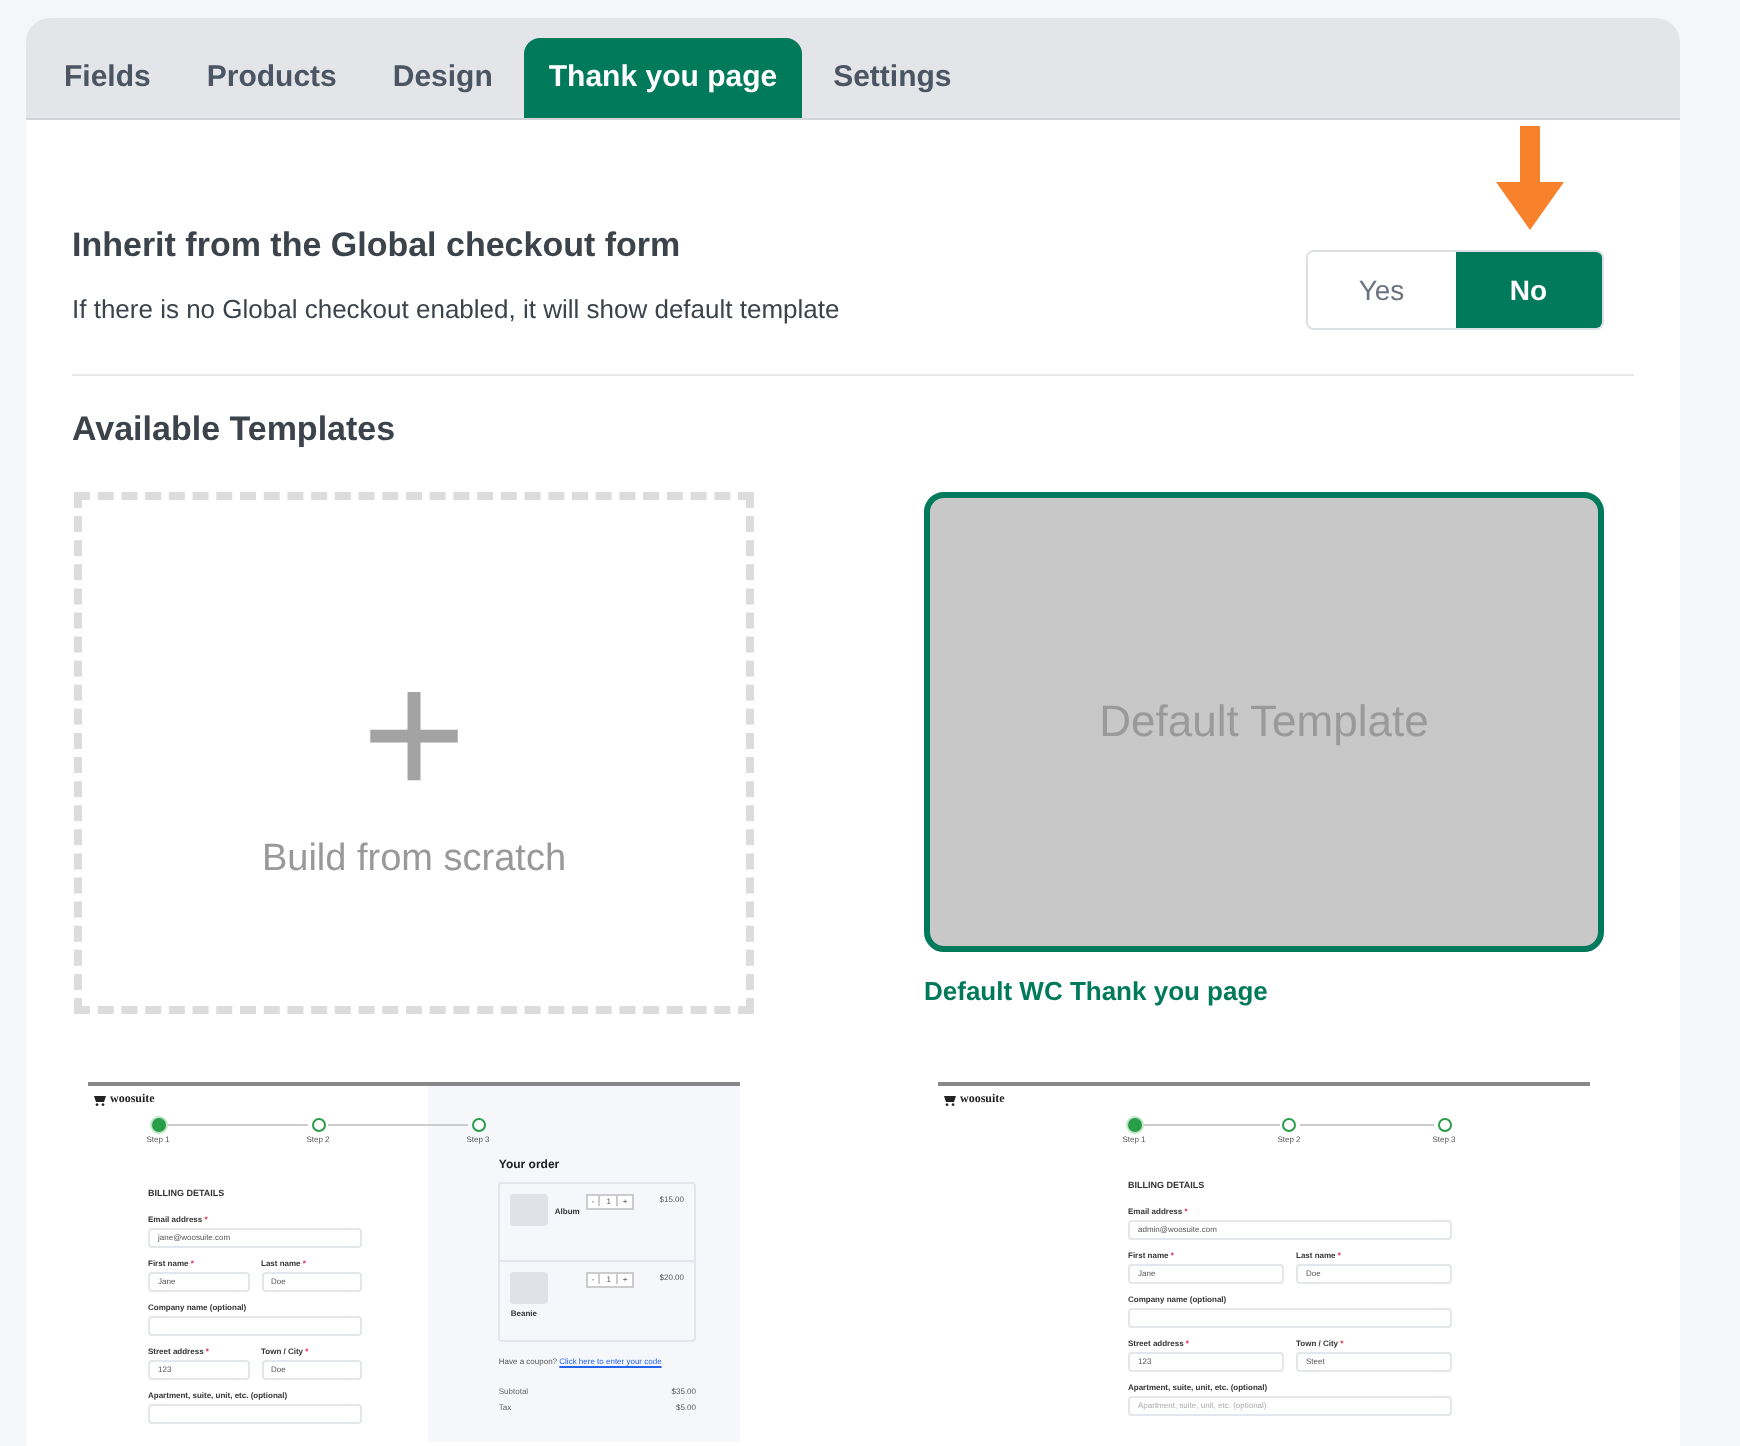  What do you see at coordinates (442, 78) in the screenshot?
I see `tab: Design` at bounding box center [442, 78].